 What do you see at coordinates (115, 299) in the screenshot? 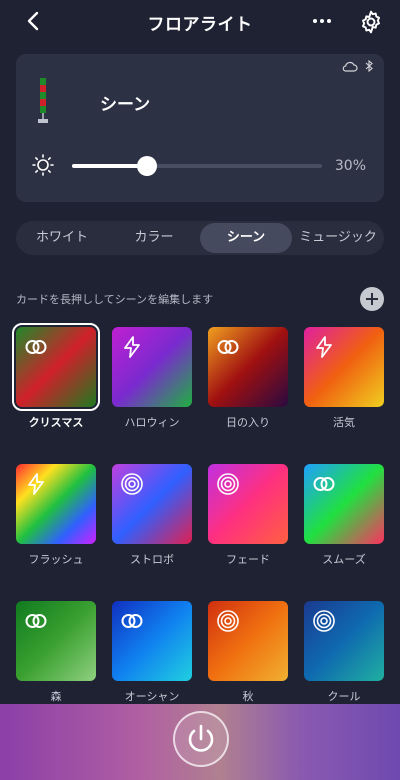
I see `edit-hint: カードを長押ししてシーンを編集します` at bounding box center [115, 299].